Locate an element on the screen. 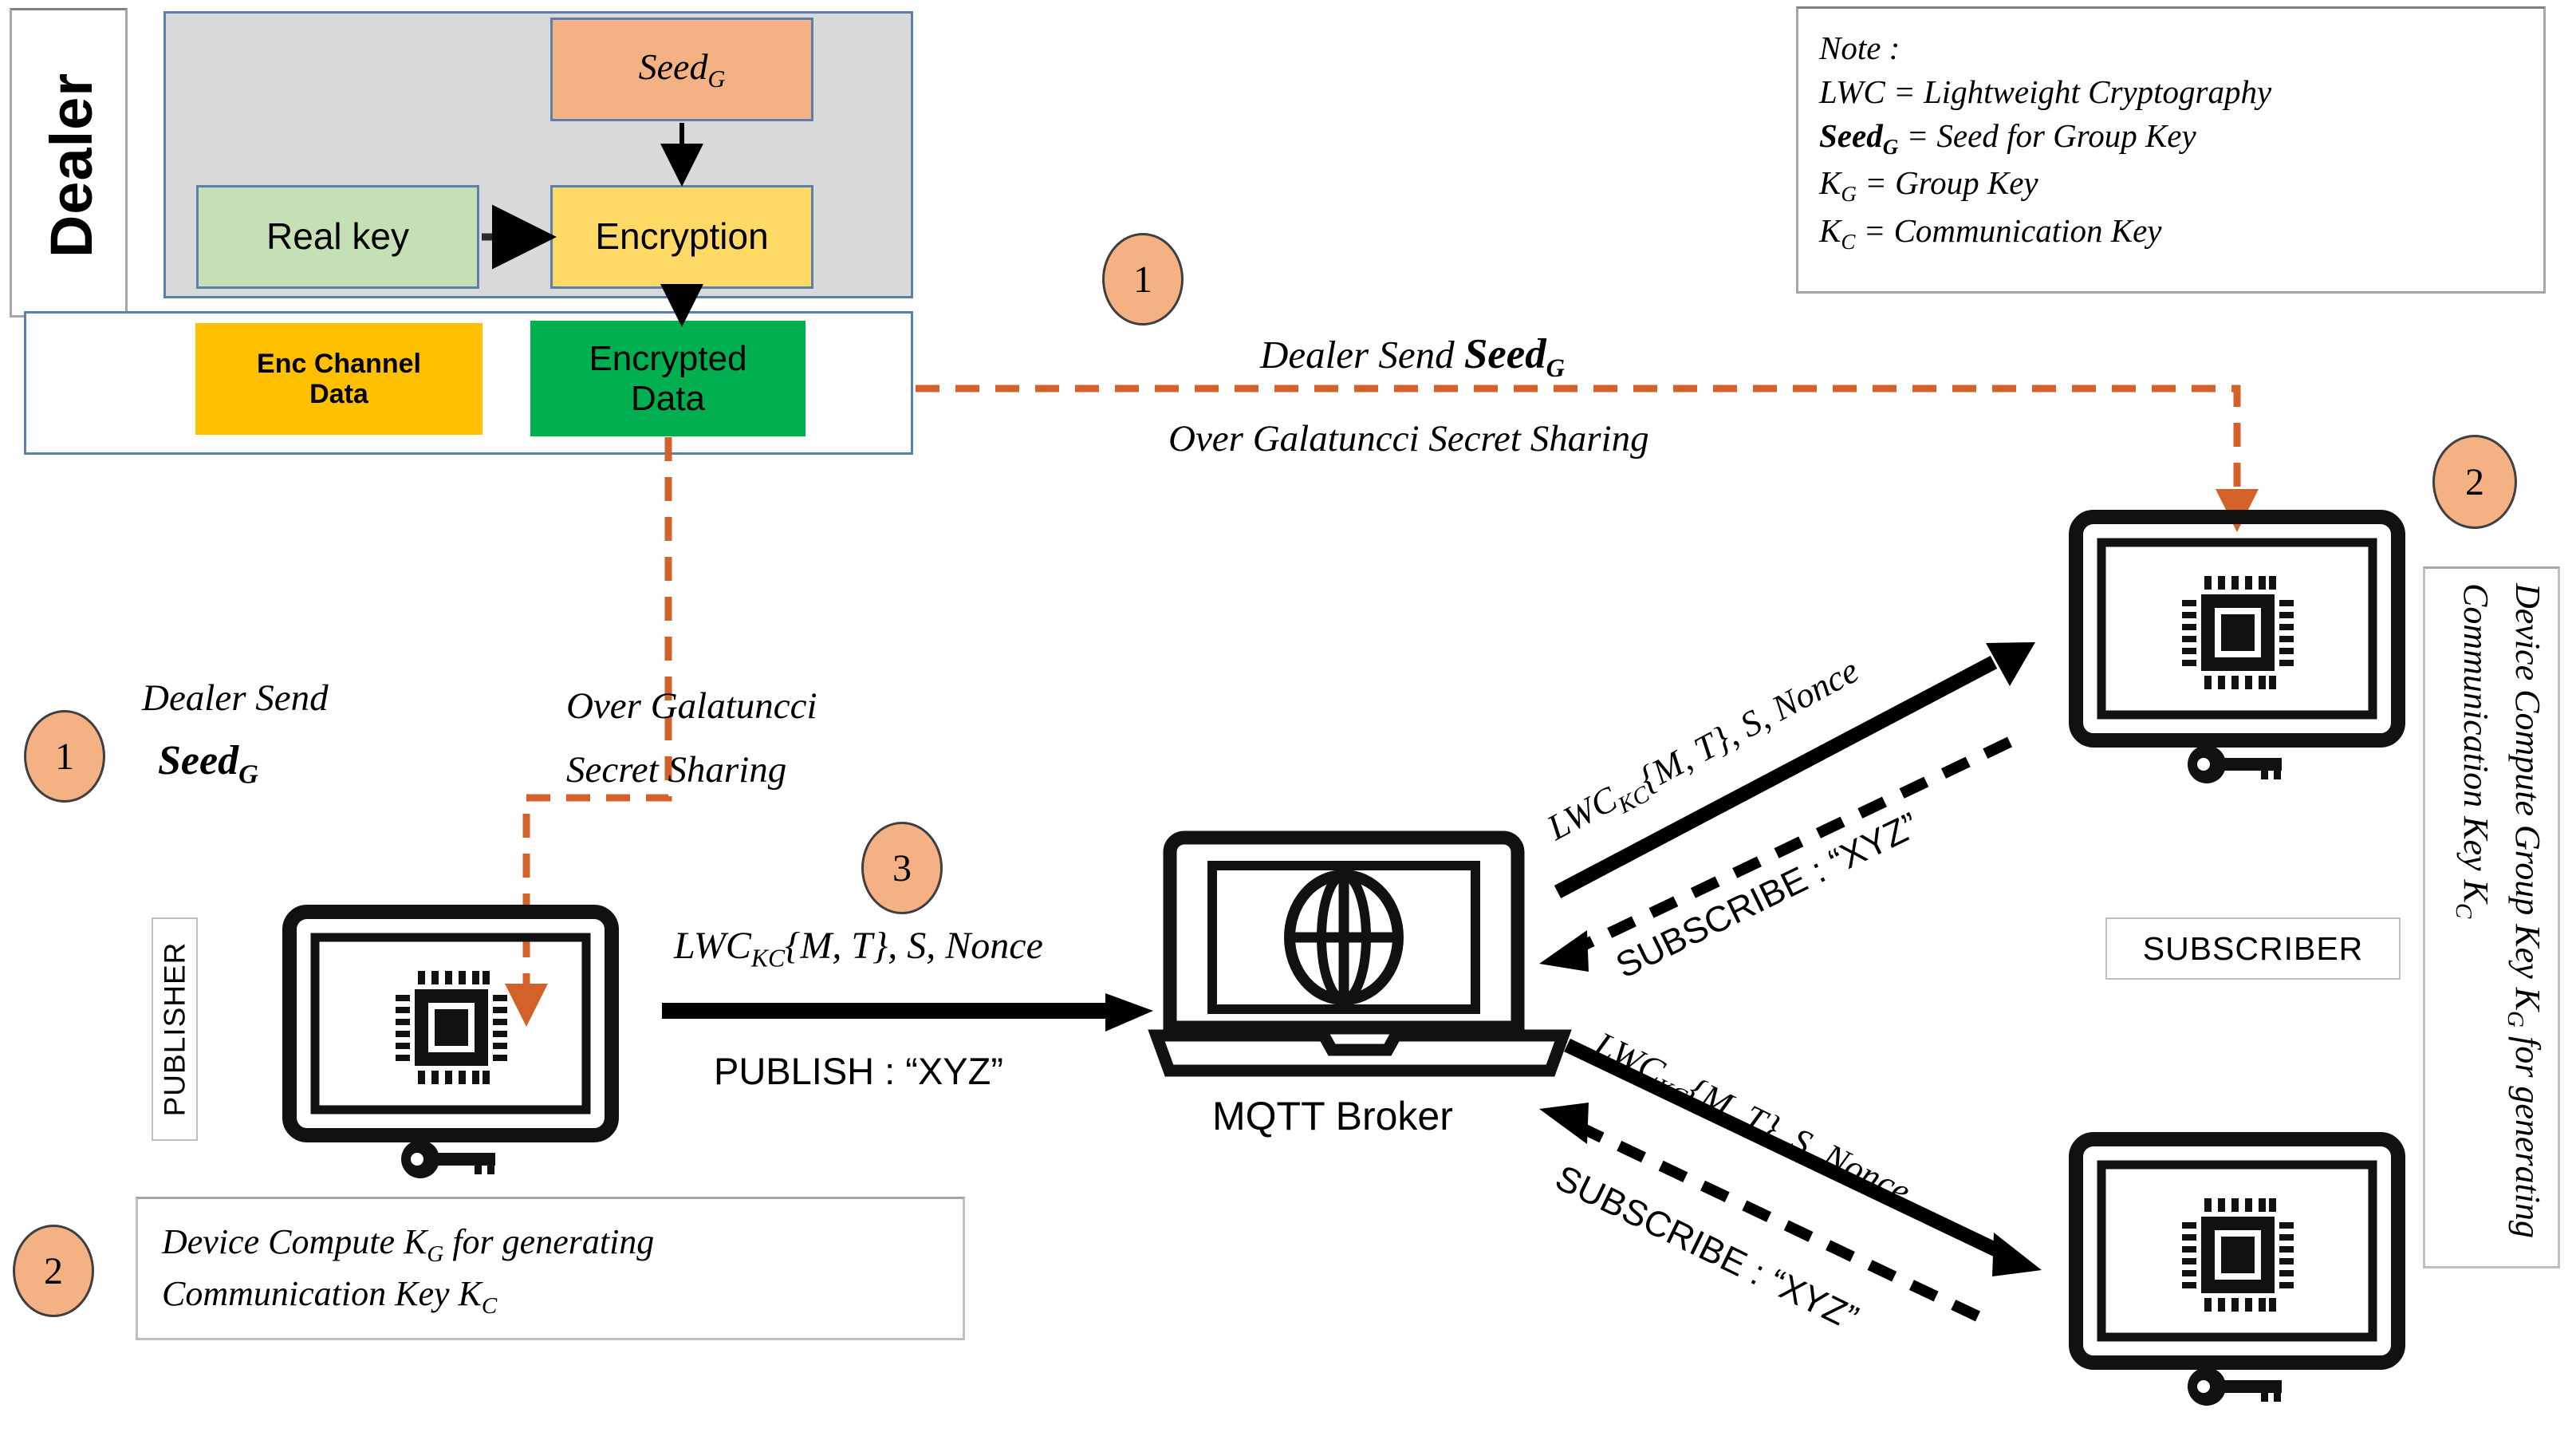 This screenshot has width=2576, height=1440. publisher-device-chip-icon is located at coordinates (450, 1042).